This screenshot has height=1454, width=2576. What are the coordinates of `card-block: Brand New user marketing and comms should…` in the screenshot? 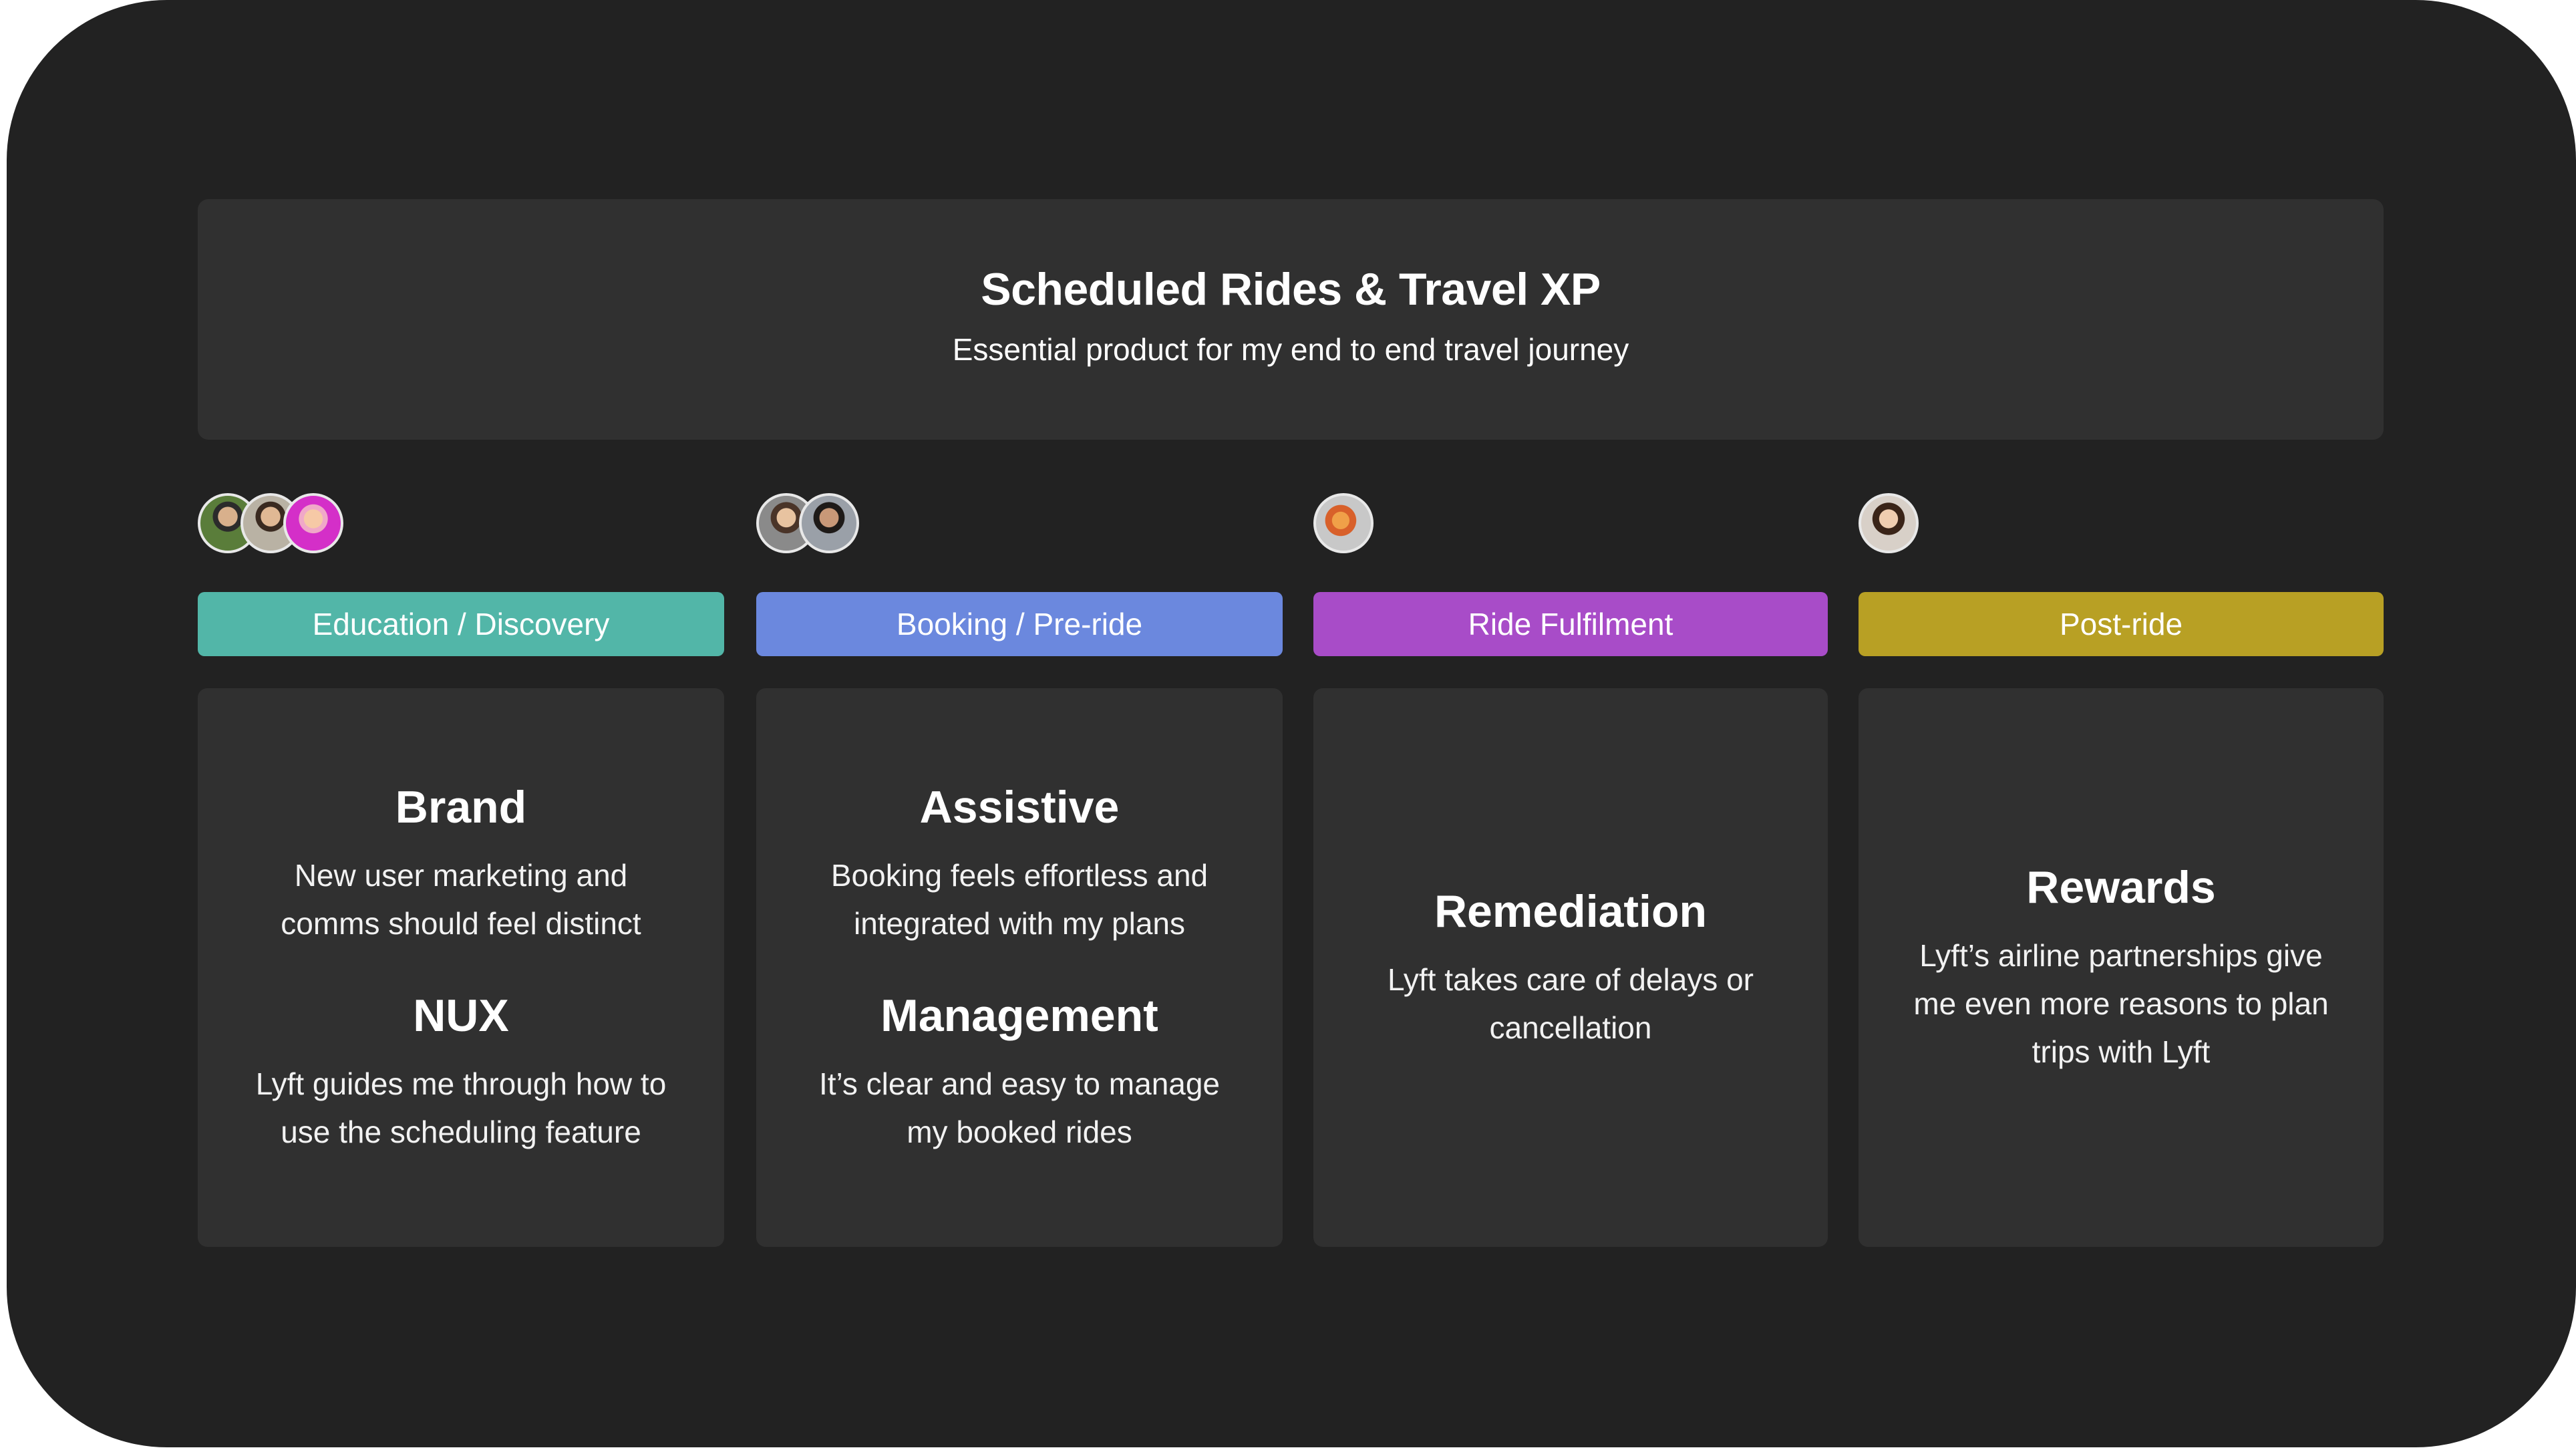 It's located at (461, 864).